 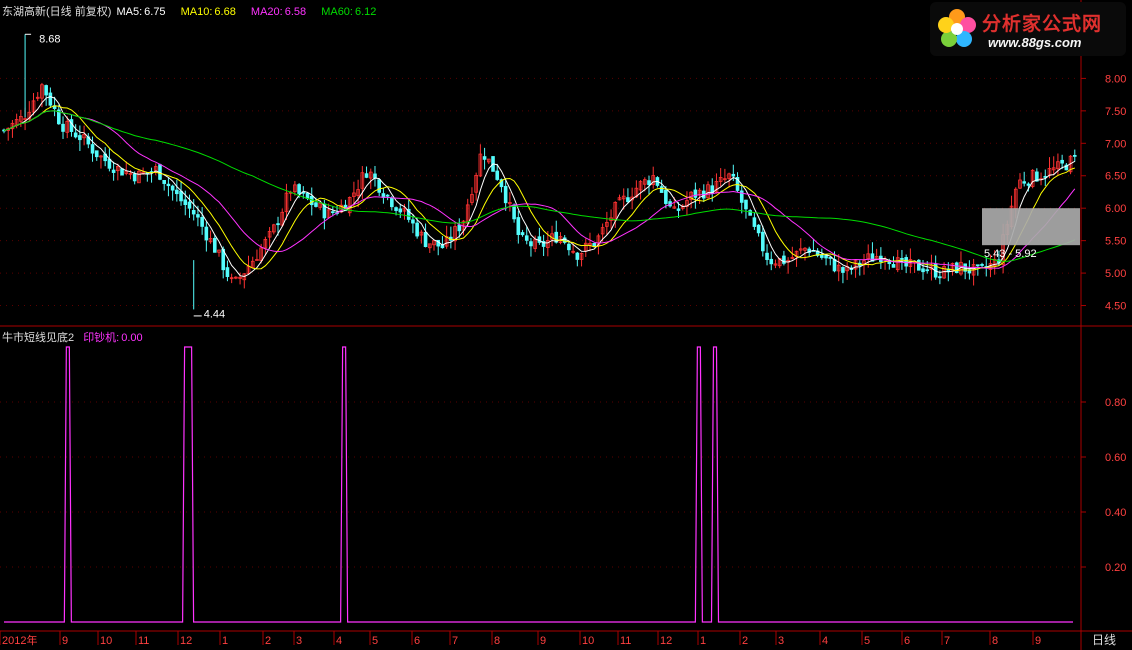 I want to click on ma20-legend: MA20: 6.58, so click(x=278, y=12).